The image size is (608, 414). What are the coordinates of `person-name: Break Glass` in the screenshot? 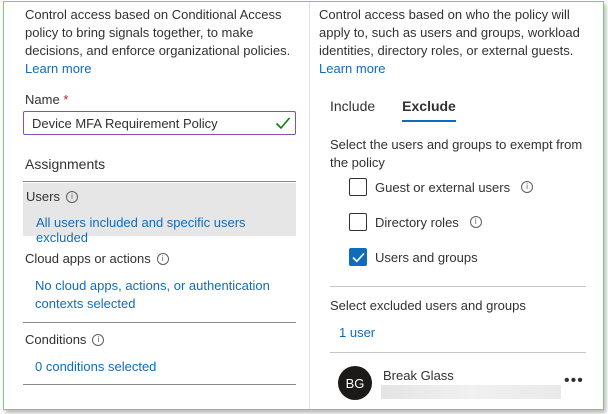 It's located at (418, 375).